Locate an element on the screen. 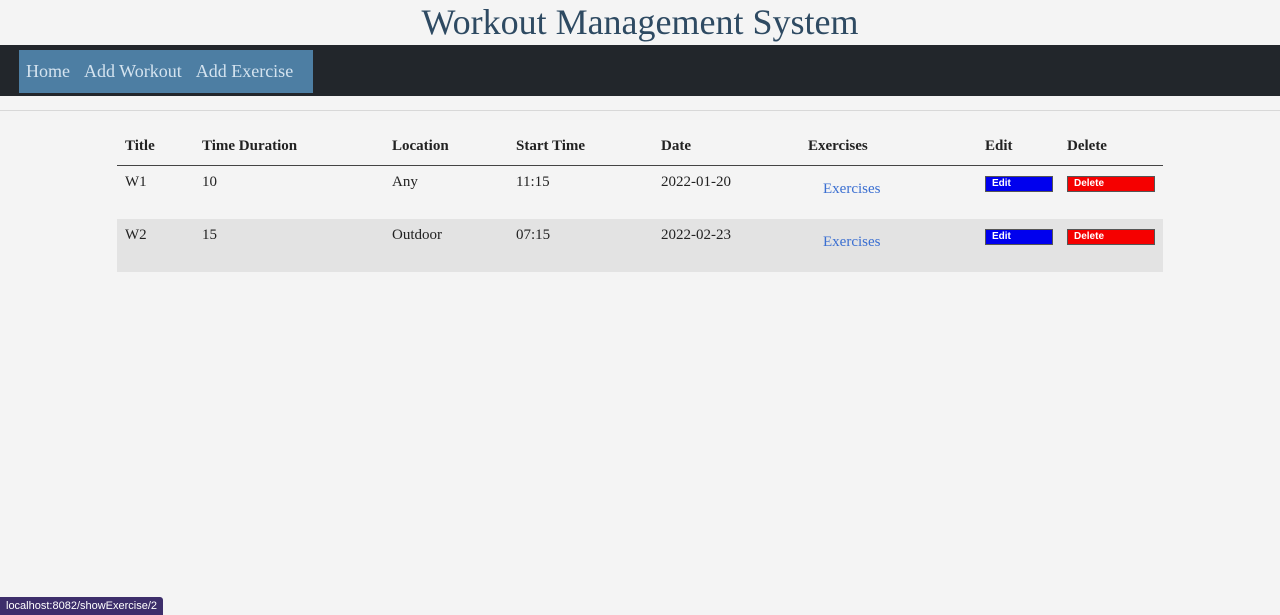 This screenshot has width=1280, height=615. nav-add-workout-link: Add Workout is located at coordinates (133, 71).